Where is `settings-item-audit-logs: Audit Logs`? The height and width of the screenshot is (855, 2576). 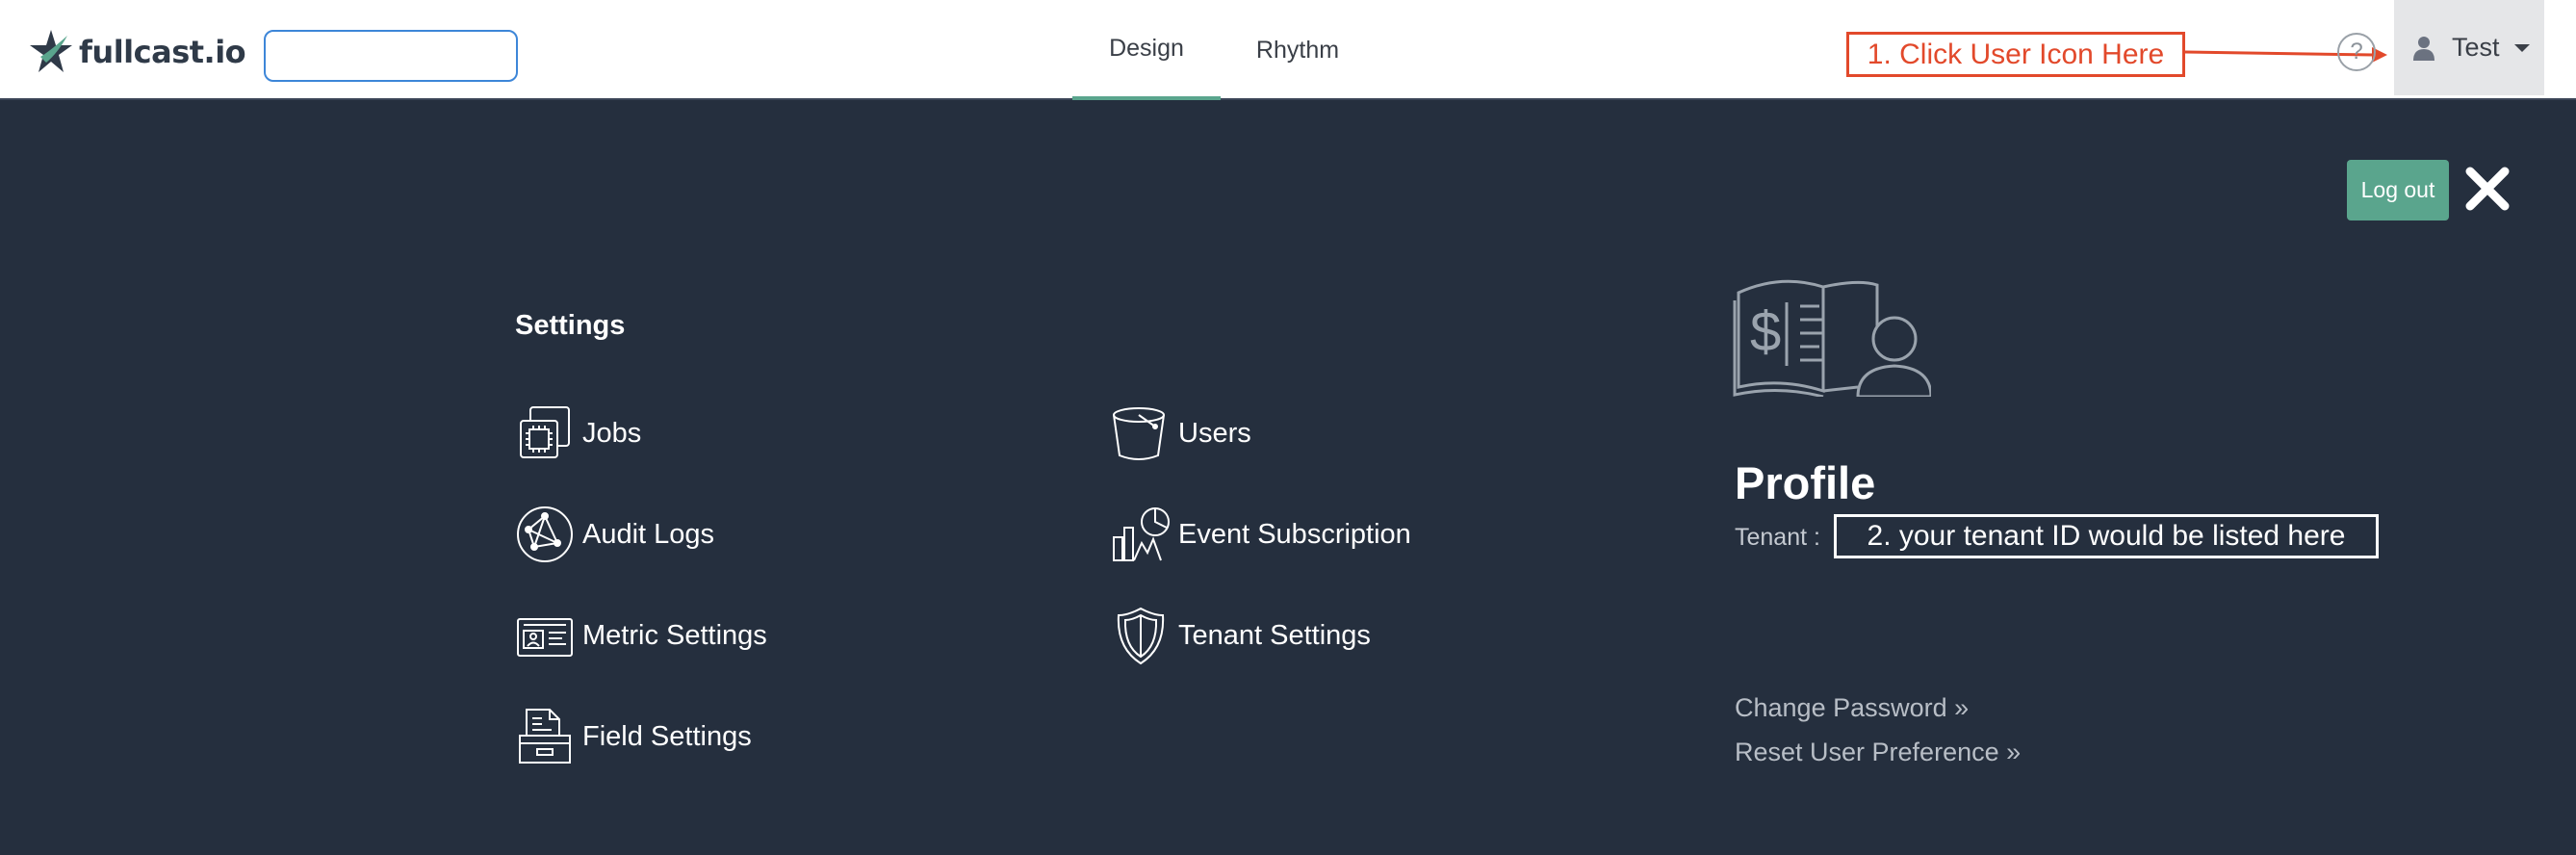
settings-item-audit-logs: Audit Logs is located at coordinates (615, 534).